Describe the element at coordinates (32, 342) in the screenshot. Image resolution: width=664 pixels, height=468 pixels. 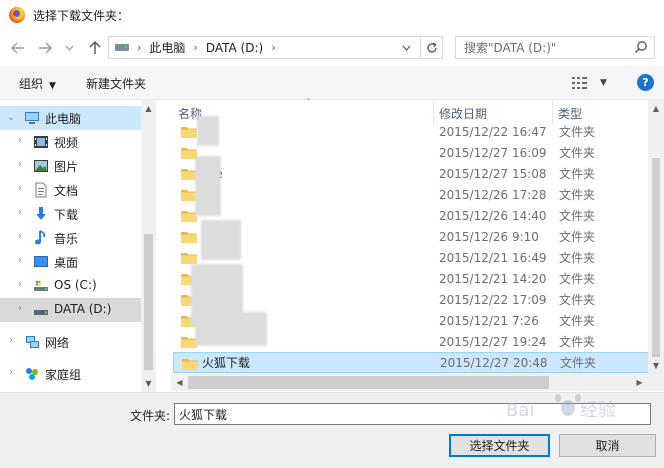
I see `network-icon` at that location.